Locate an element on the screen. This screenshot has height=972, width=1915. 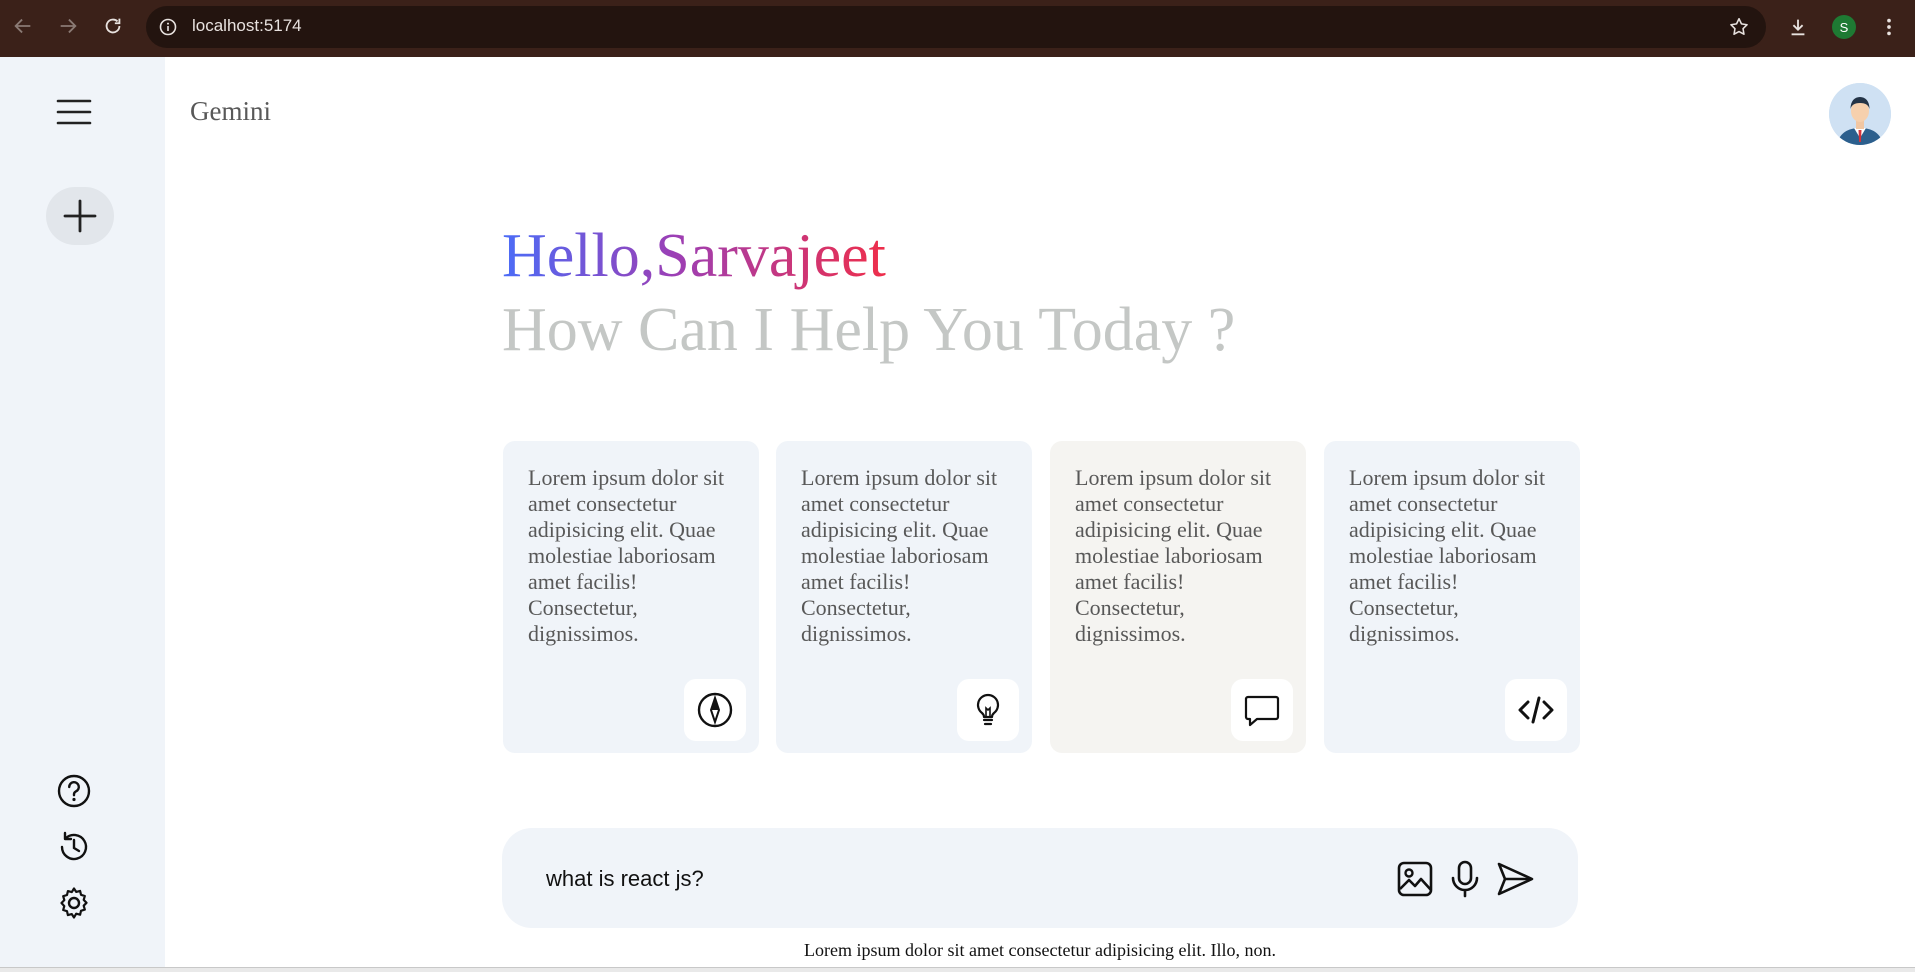
app-brand: Gemini is located at coordinates (230, 111).